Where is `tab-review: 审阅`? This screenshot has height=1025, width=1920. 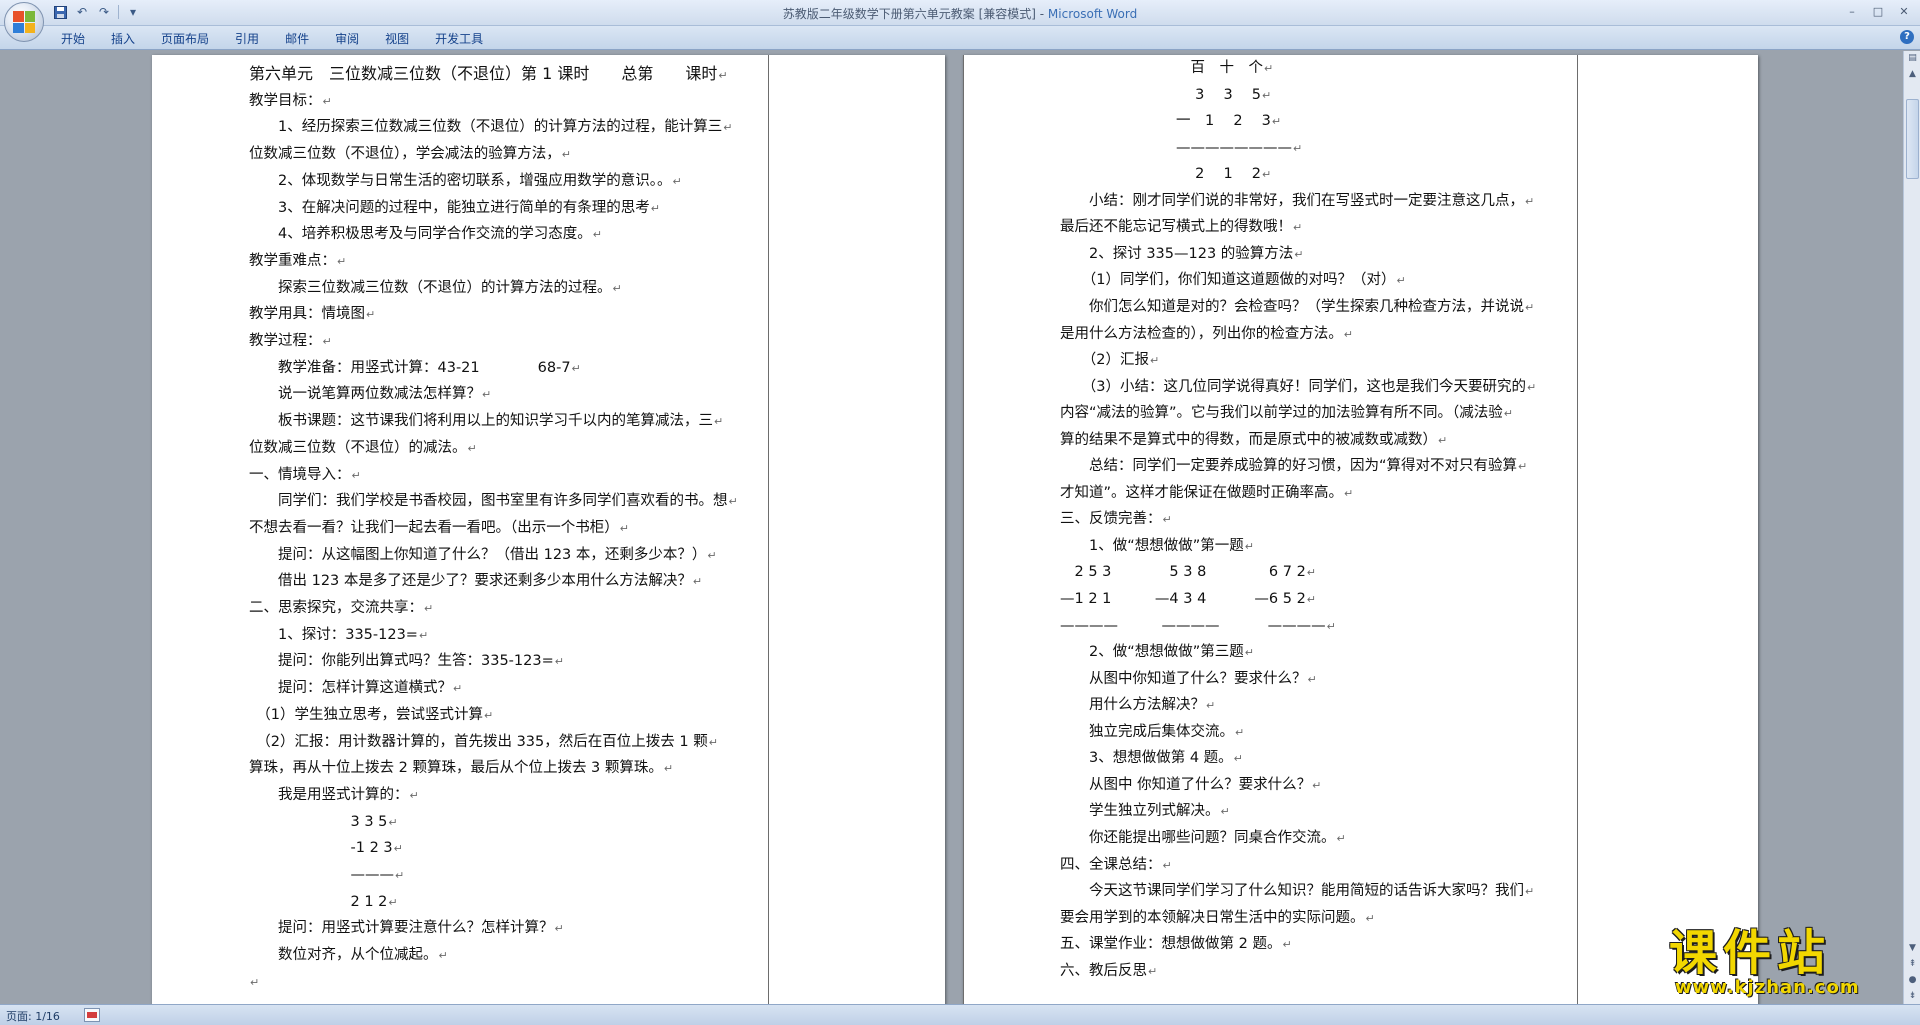
tab-review: 审阅 is located at coordinates (347, 39).